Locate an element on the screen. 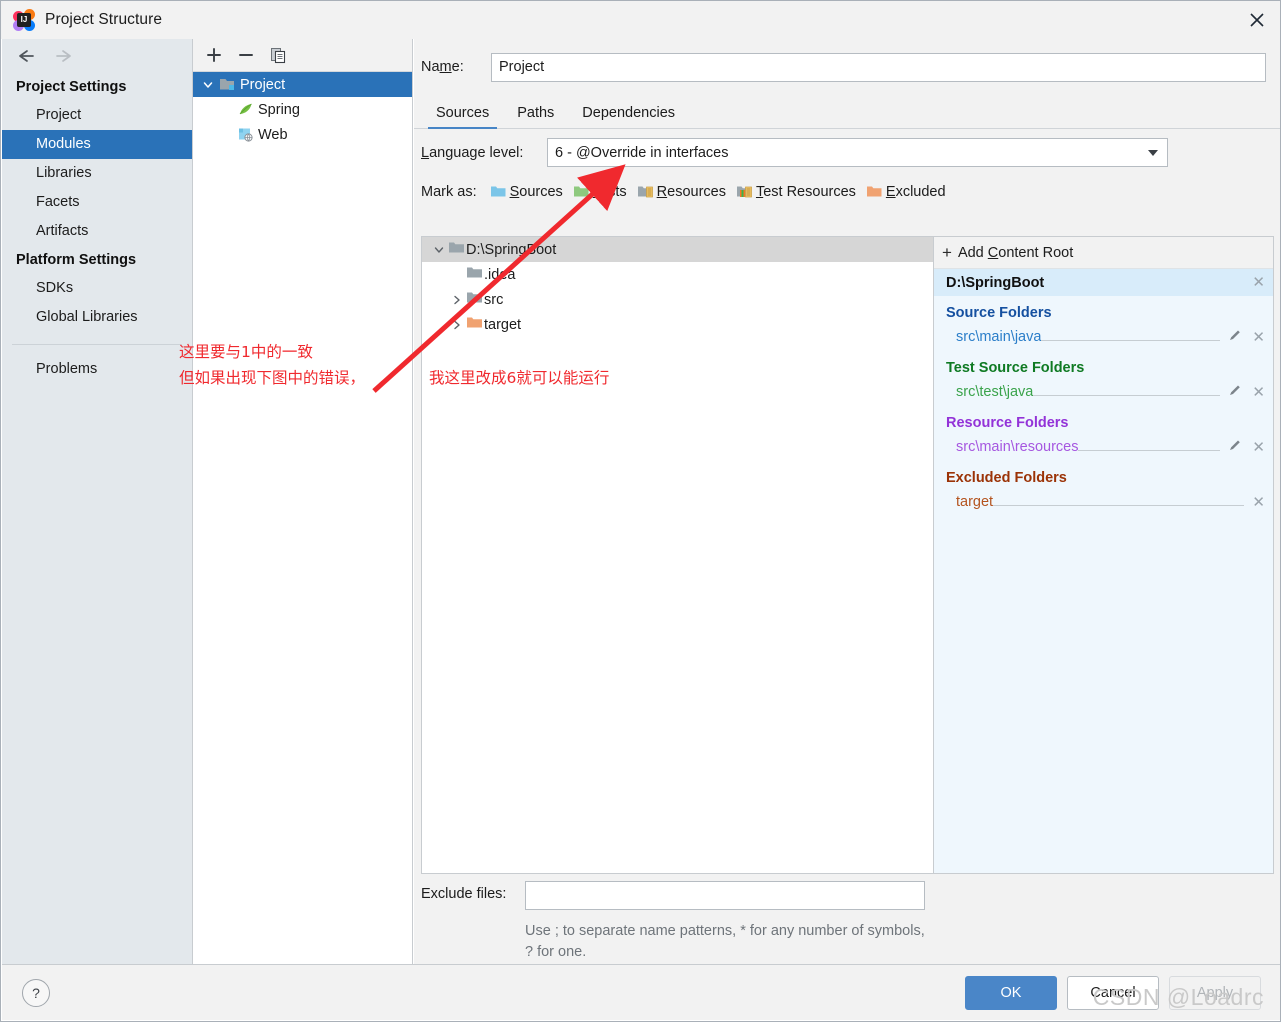 The width and height of the screenshot is (1281, 1022). remove-content-root-icon: ✕ is located at coordinates (1258, 282).